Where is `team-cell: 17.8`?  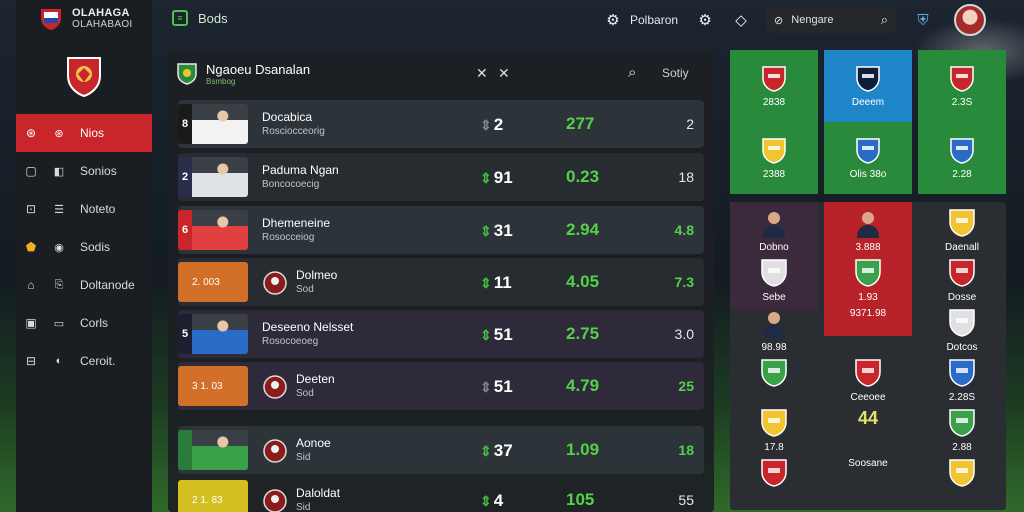
team-cell: 17.8 is located at coordinates (774, 430).